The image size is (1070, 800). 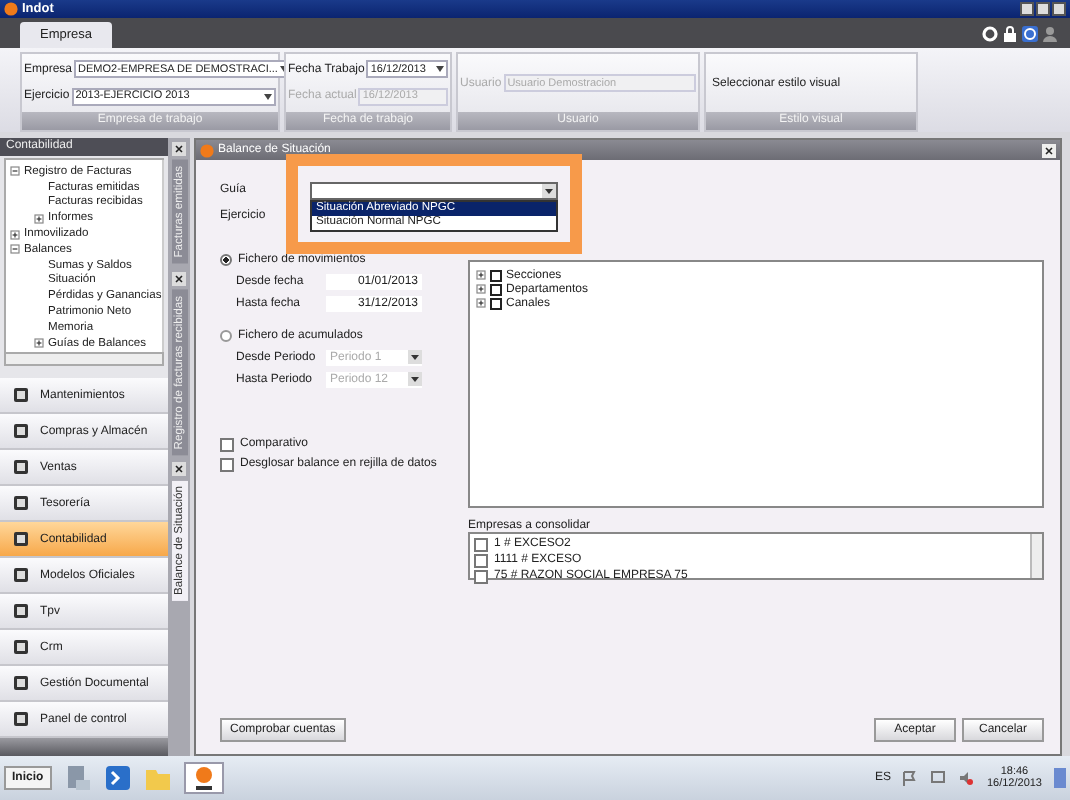 I want to click on app-taskbar-button, so click(x=203, y=778).